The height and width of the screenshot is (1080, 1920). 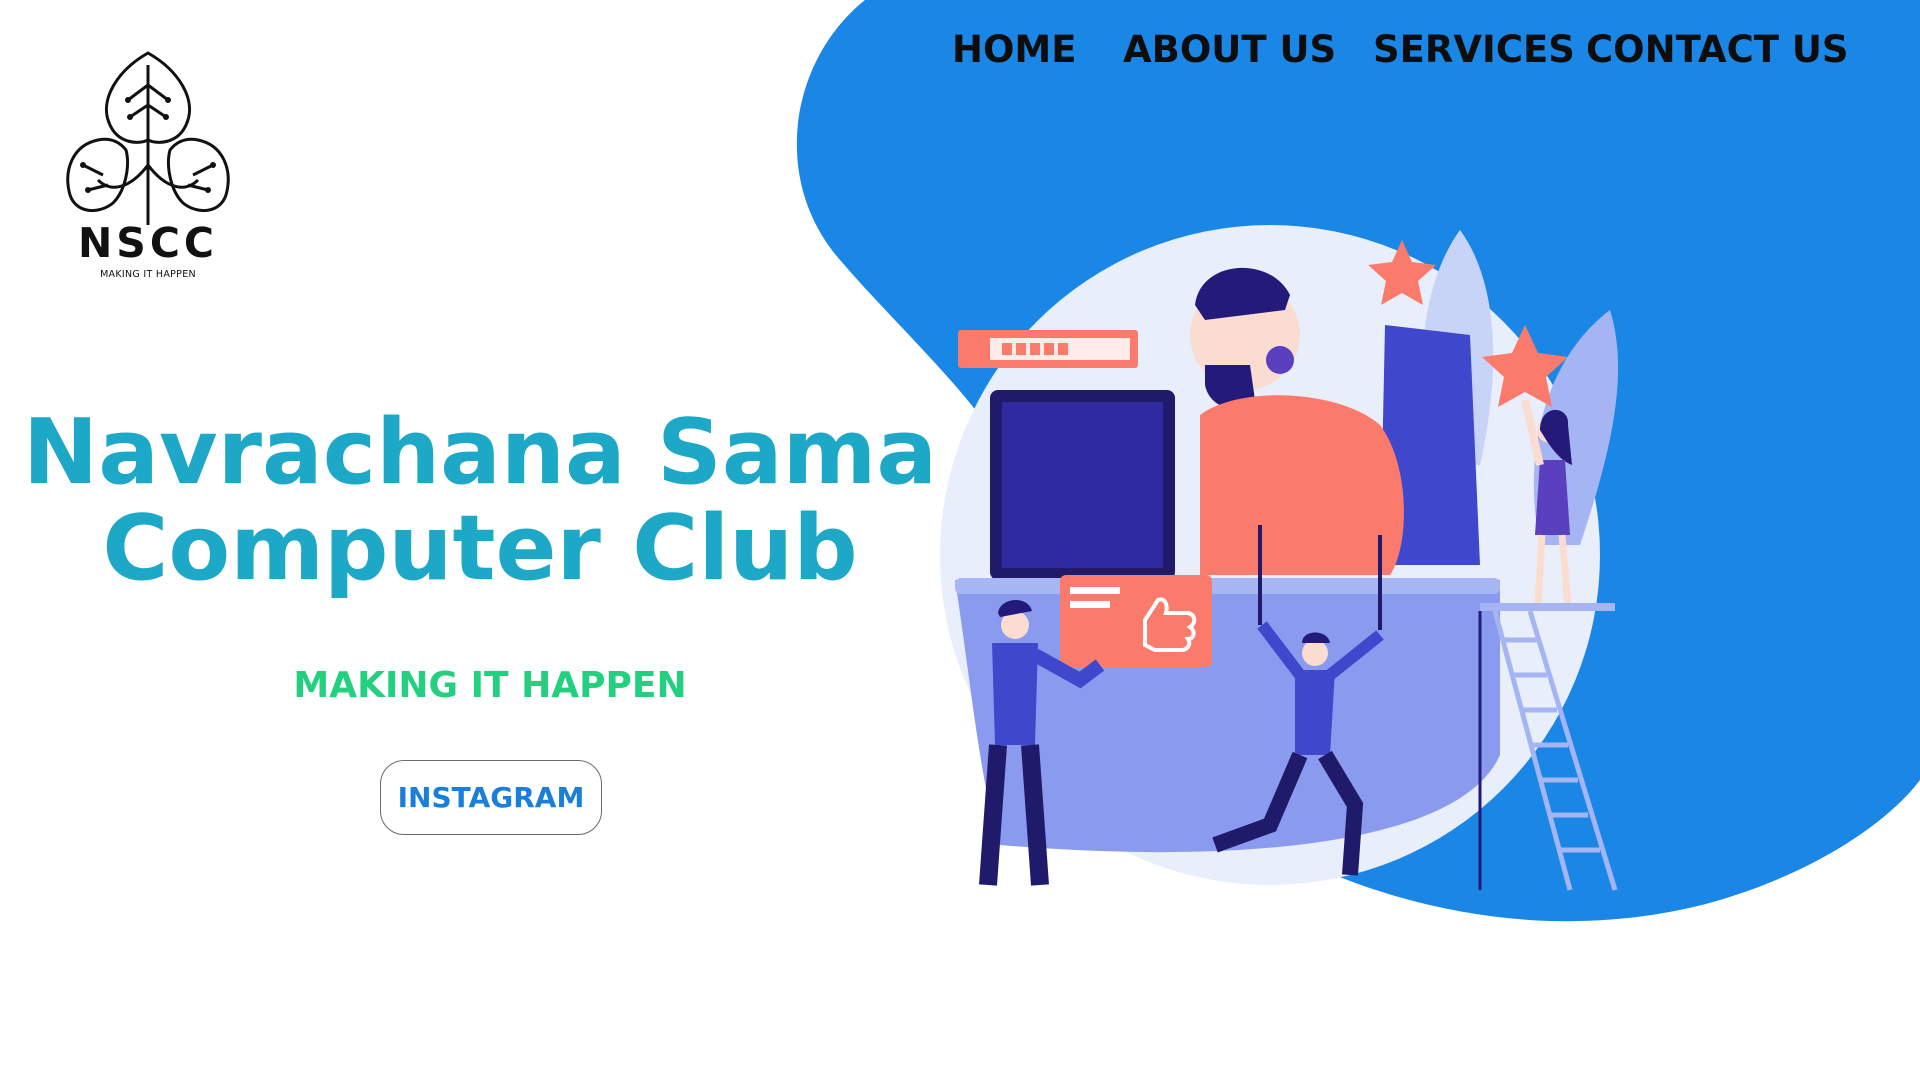 I want to click on nav-about-us: ABOUT US, so click(x=1229, y=50).